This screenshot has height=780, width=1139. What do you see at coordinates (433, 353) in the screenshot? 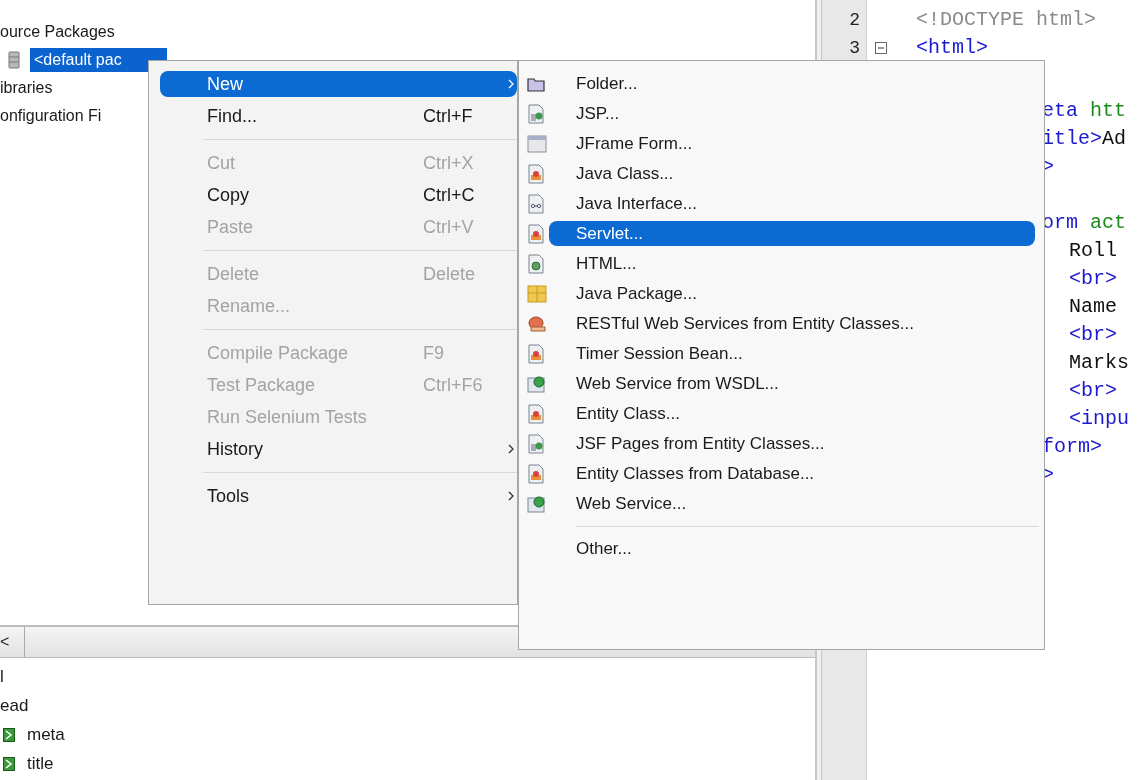
I see `shortcut-label: F9` at bounding box center [433, 353].